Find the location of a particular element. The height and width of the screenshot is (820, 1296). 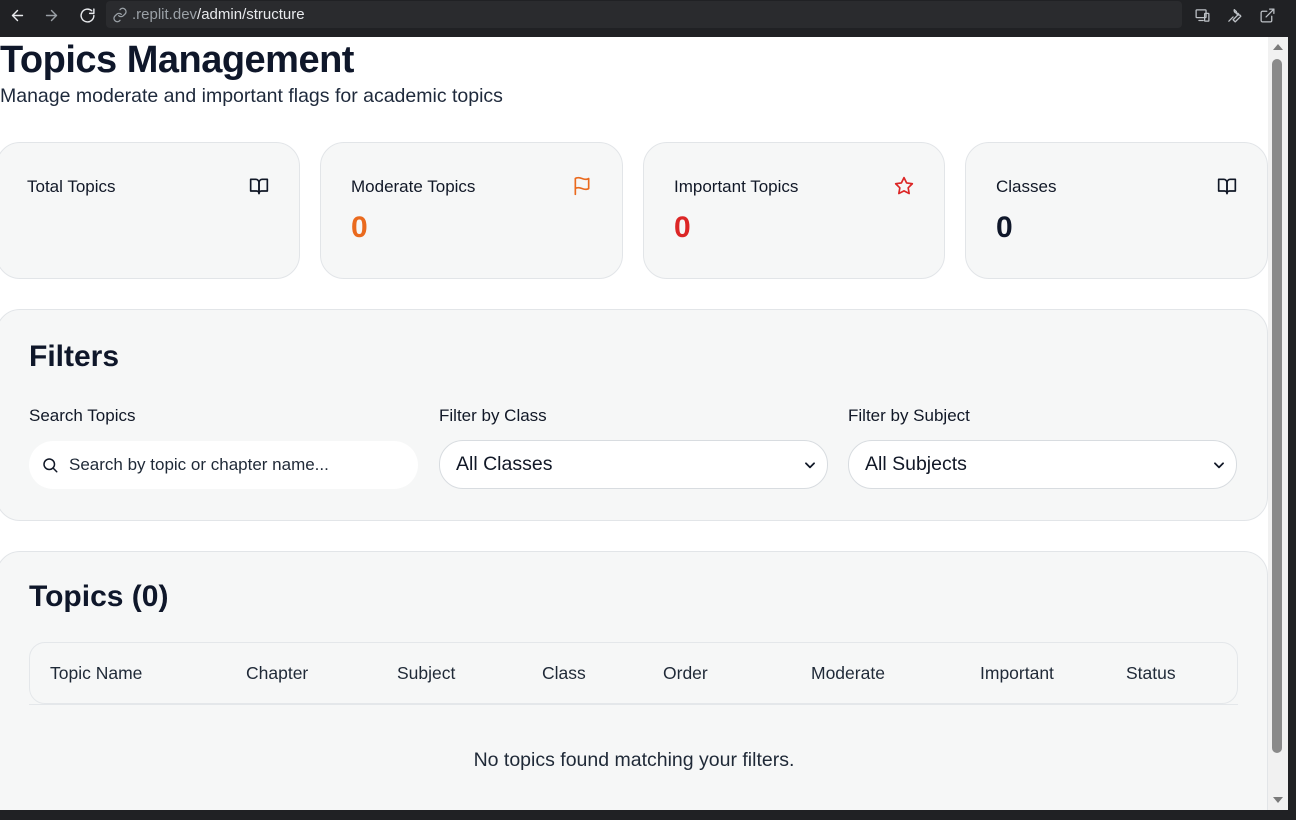

devices-button is located at coordinates (1202, 15).